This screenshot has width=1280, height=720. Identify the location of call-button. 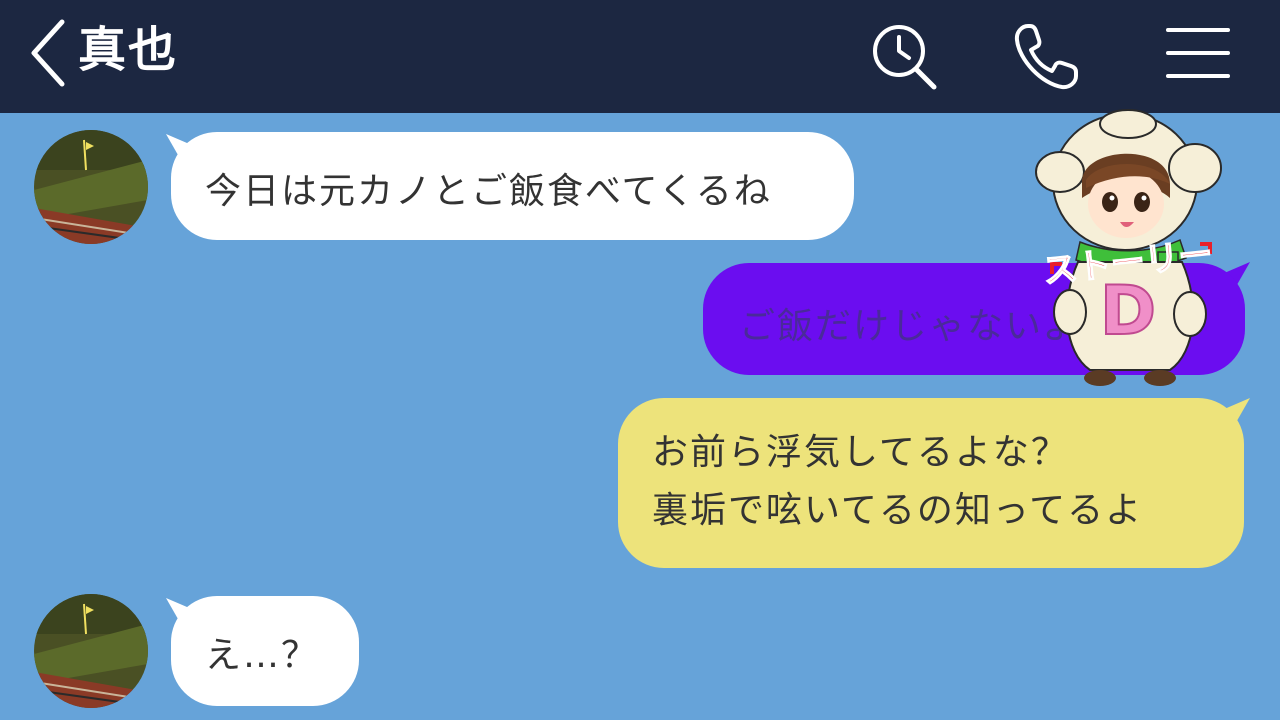
(1047, 57).